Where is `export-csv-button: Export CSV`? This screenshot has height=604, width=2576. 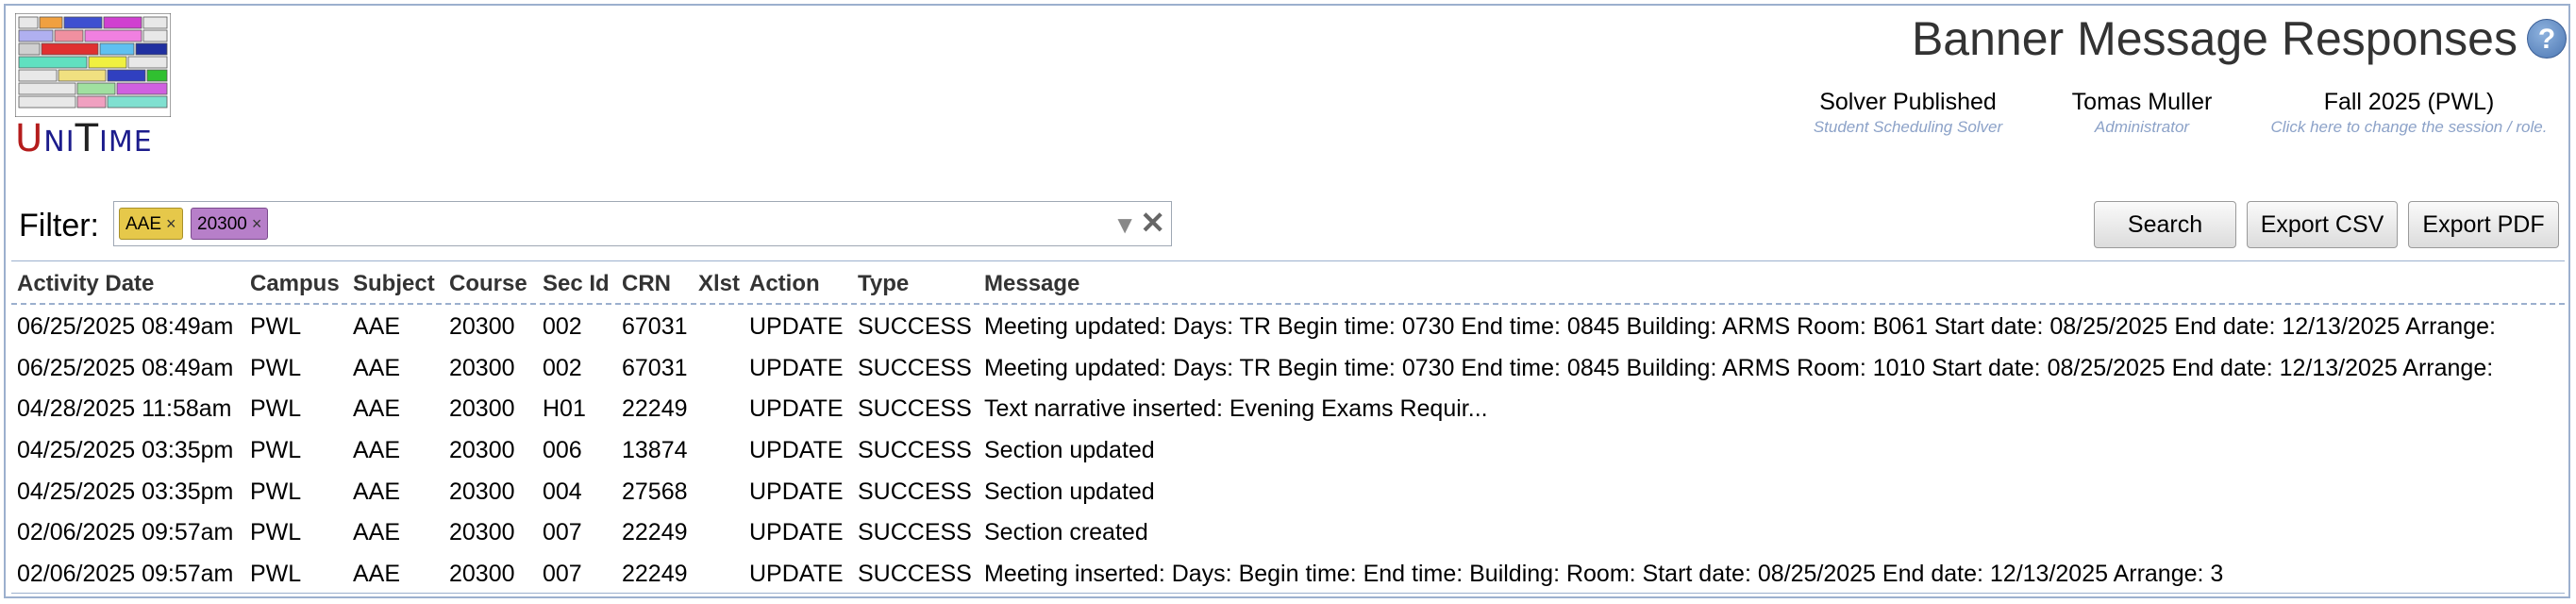 export-csv-button: Export CSV is located at coordinates (2322, 225).